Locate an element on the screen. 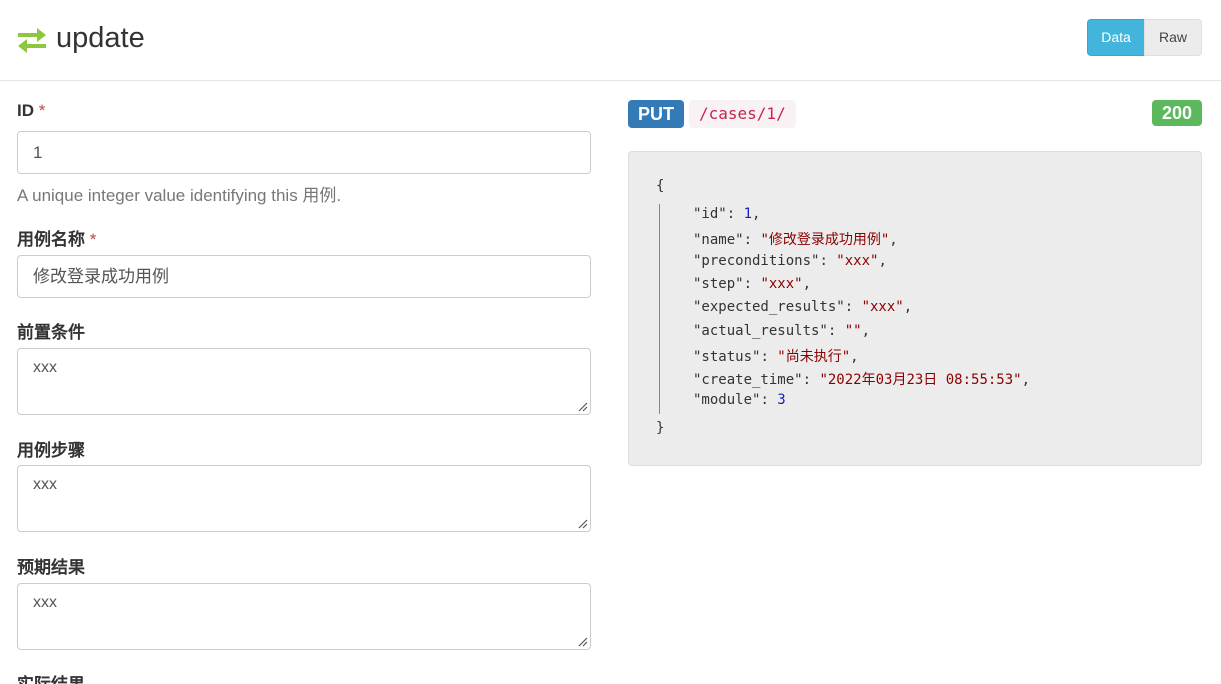 The width and height of the screenshot is (1221, 684). json-line: "module": 3 is located at coordinates (739, 400).